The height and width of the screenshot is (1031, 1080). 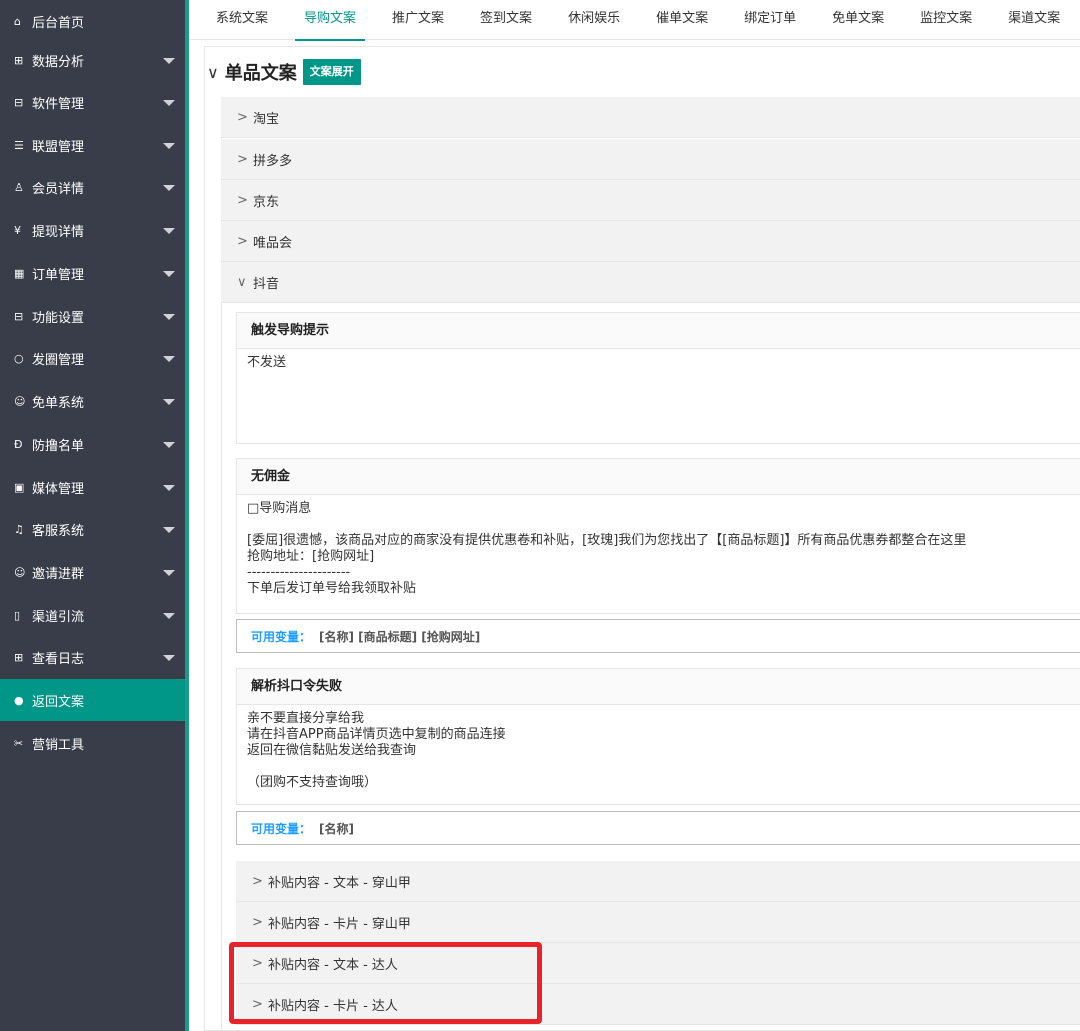 I want to click on tab-monitor: 监控文案, so click(x=937, y=20).